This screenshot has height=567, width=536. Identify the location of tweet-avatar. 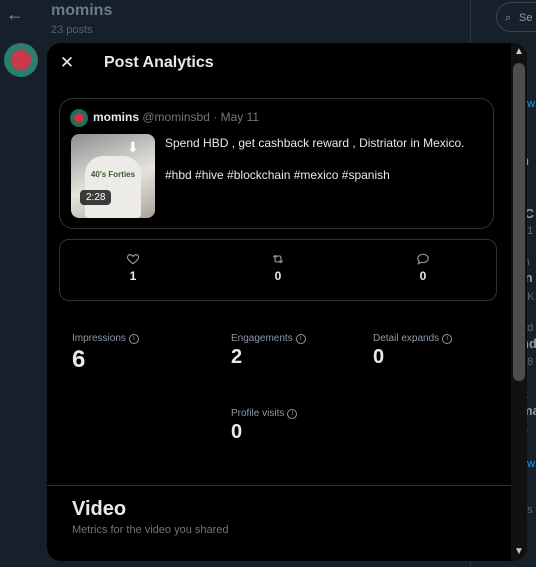
(79, 118).